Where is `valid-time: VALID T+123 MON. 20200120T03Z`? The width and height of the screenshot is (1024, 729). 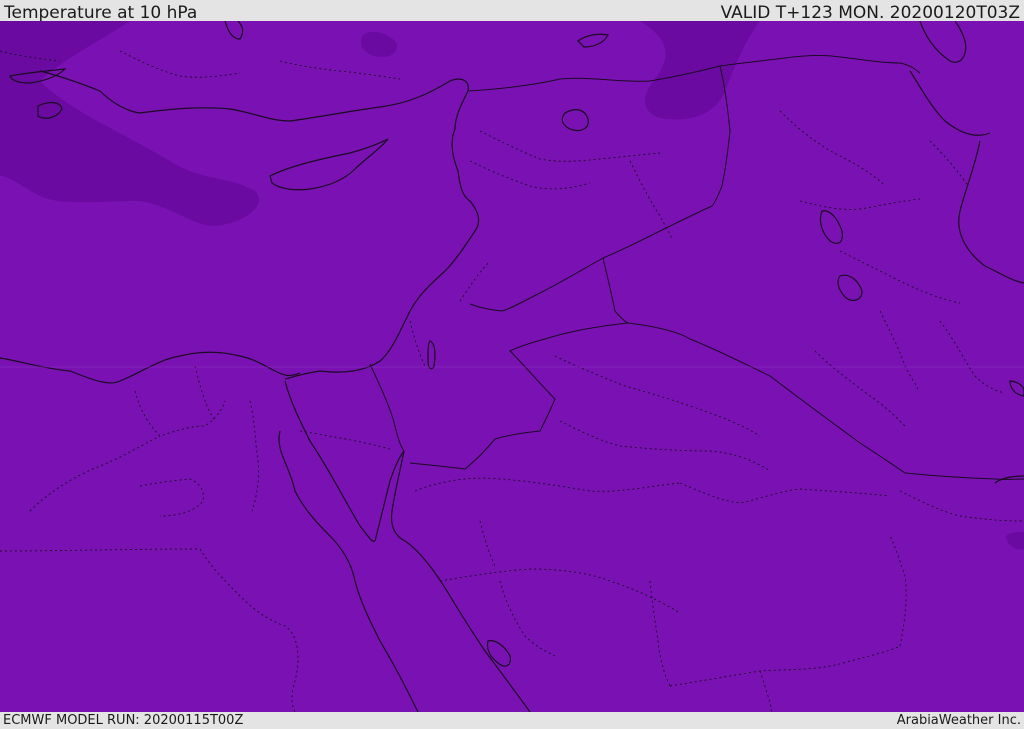
valid-time: VALID T+123 MON. 20200120T03Z is located at coordinates (870, 13).